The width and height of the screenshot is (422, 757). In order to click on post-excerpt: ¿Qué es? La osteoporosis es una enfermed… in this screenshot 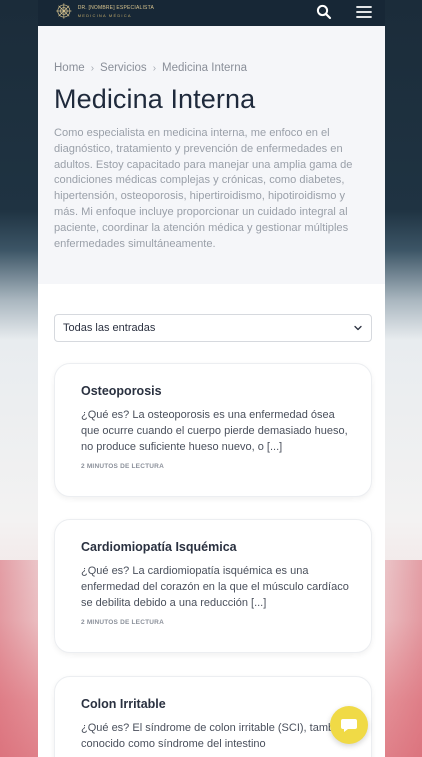, I will do `click(214, 431)`.